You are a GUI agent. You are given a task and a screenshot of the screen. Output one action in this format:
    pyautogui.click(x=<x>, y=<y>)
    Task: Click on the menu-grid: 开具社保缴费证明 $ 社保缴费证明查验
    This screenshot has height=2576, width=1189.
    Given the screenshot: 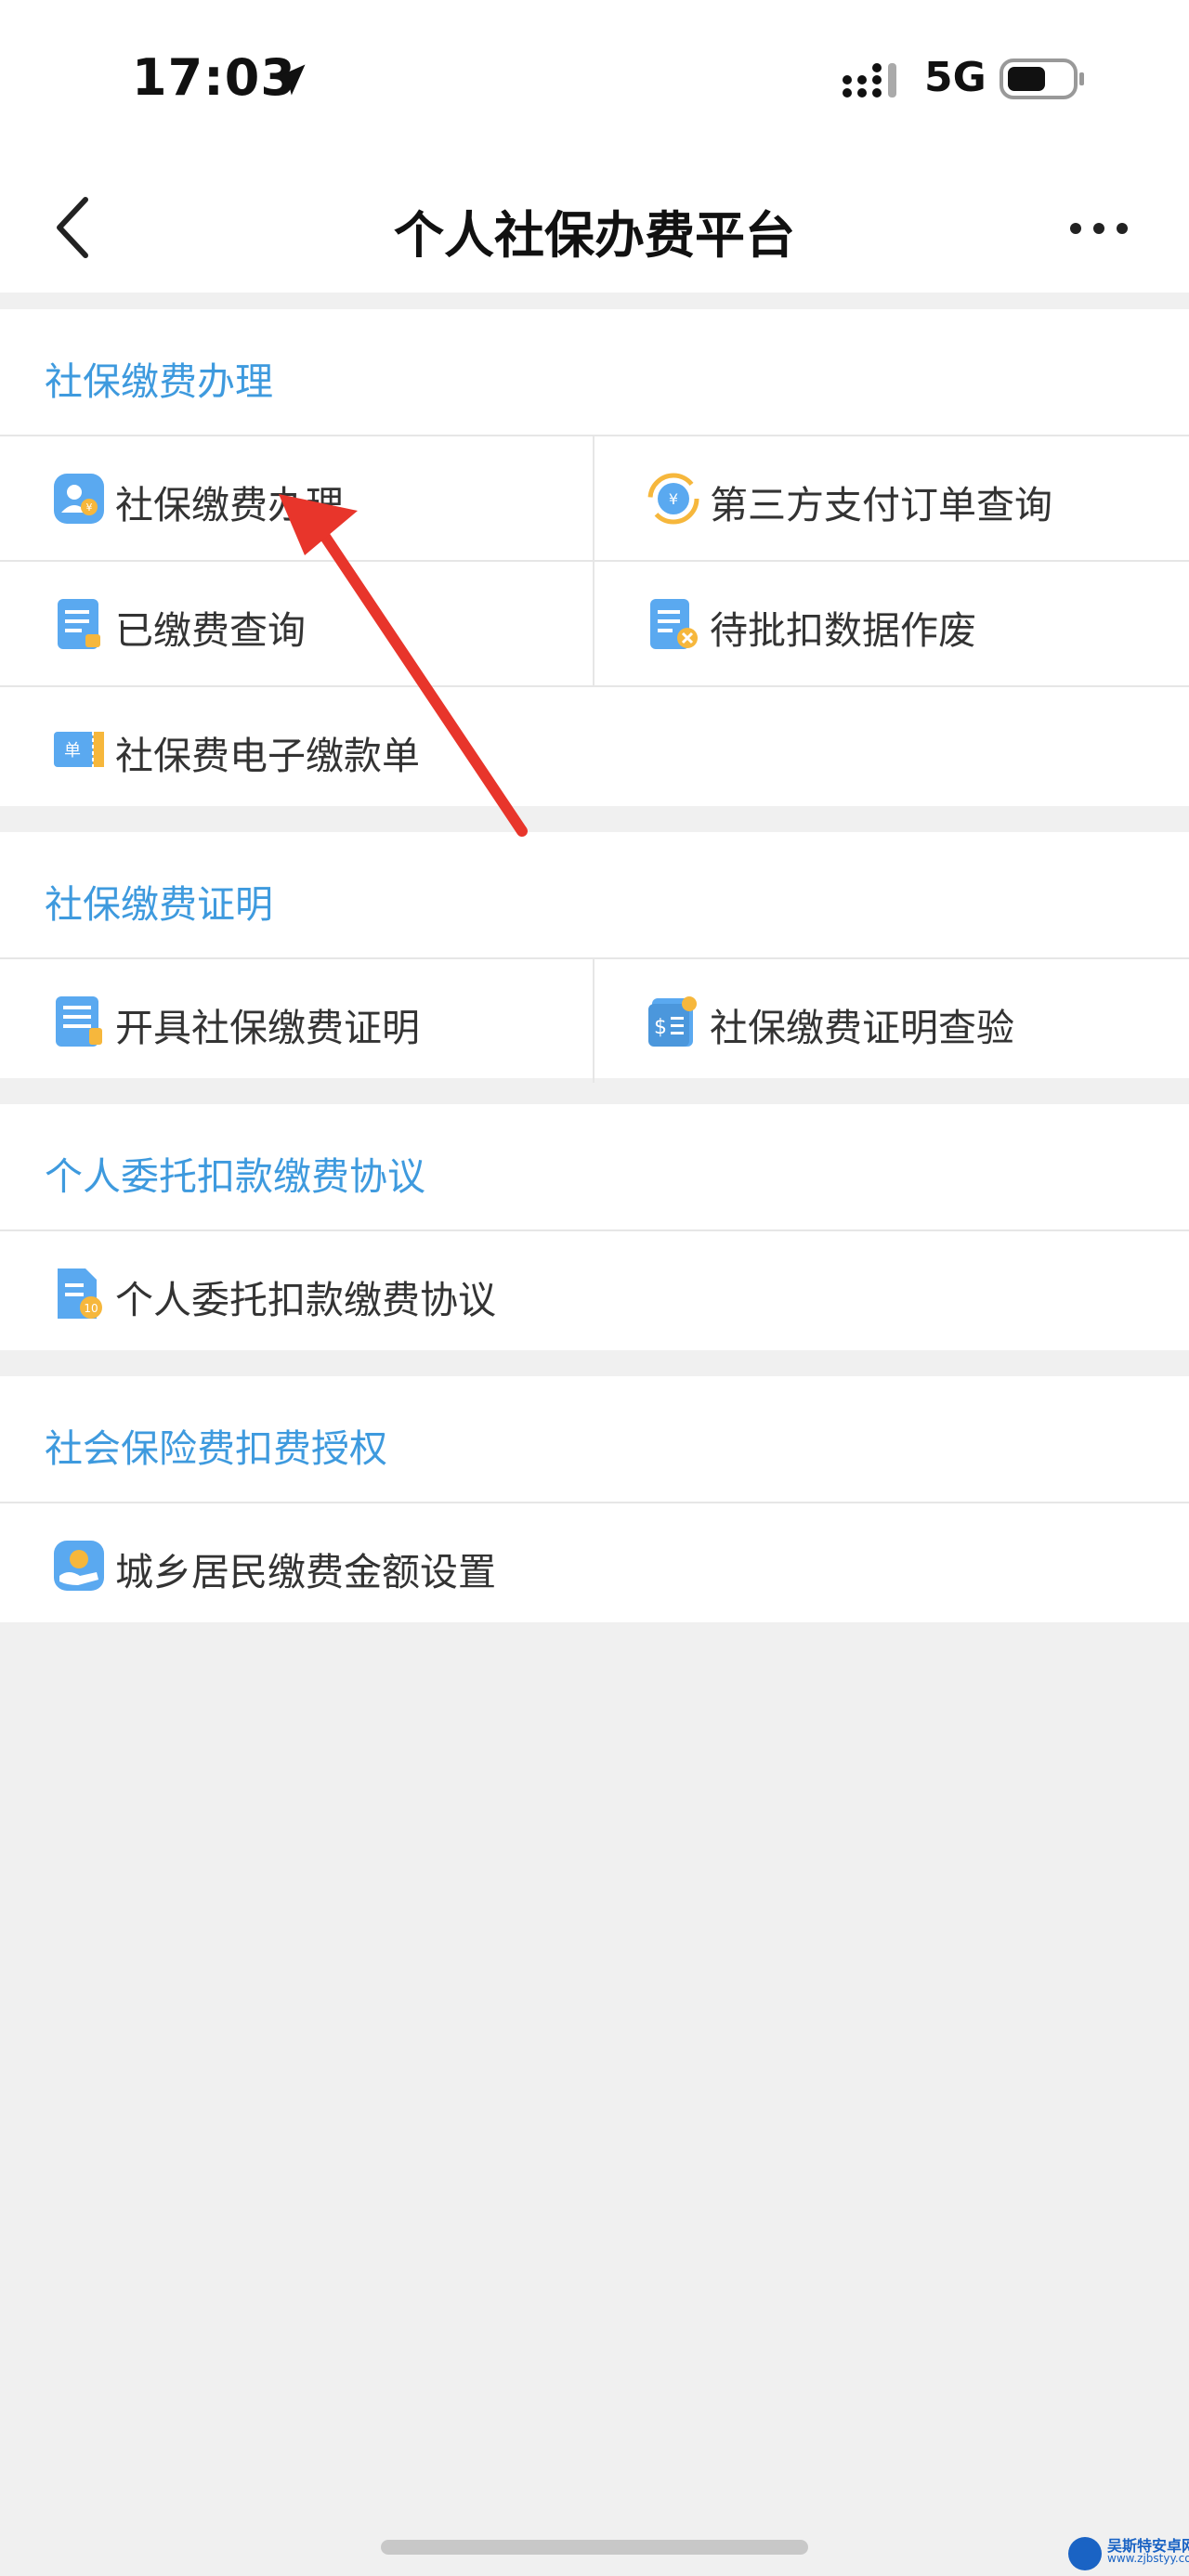 What is the action you would take?
    pyautogui.click(x=594, y=1020)
    